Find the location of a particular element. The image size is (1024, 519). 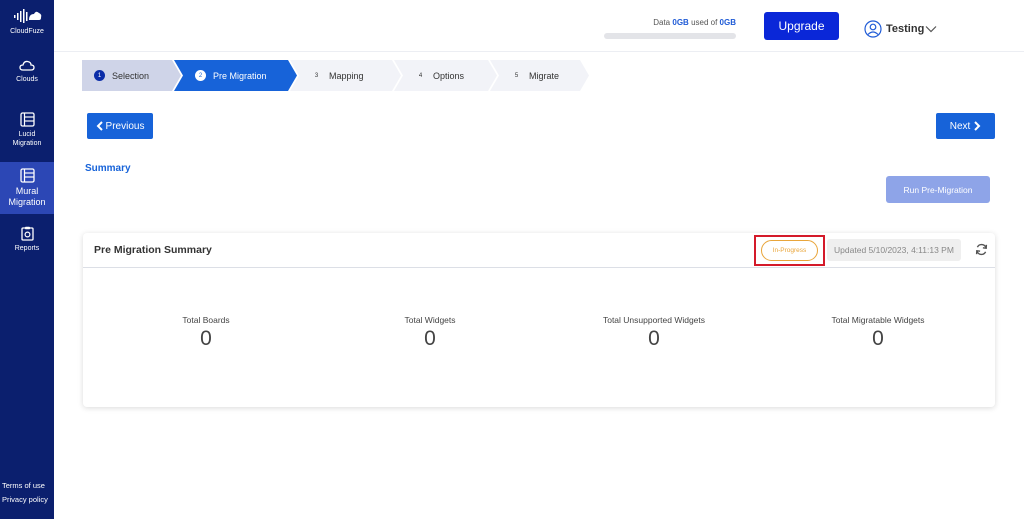

previous-button: Previous is located at coordinates (120, 126).